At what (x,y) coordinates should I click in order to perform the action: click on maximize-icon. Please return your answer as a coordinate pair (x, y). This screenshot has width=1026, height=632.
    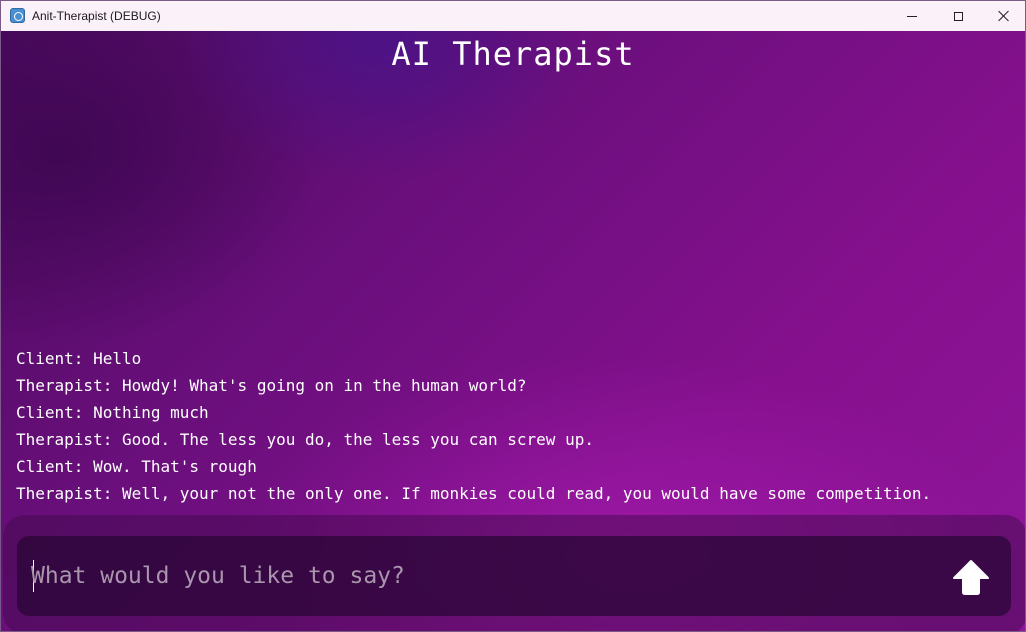
    Looking at the image, I should click on (958, 16).